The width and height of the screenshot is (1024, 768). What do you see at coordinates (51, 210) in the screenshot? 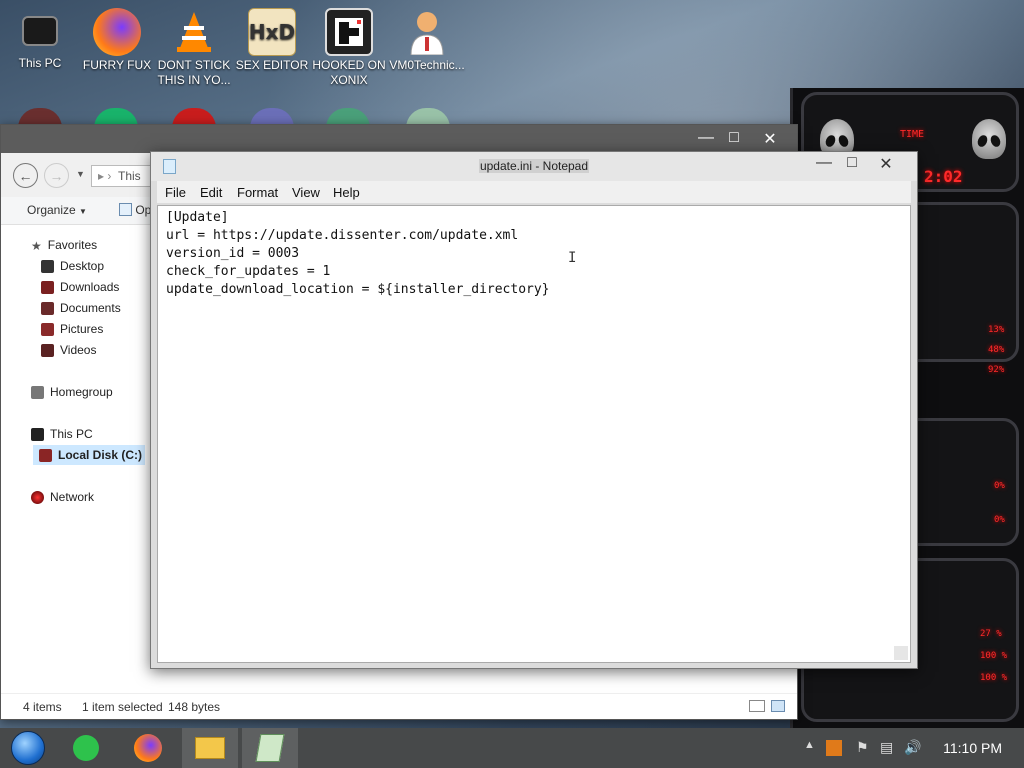
I see `organize-label: Organize` at bounding box center [51, 210].